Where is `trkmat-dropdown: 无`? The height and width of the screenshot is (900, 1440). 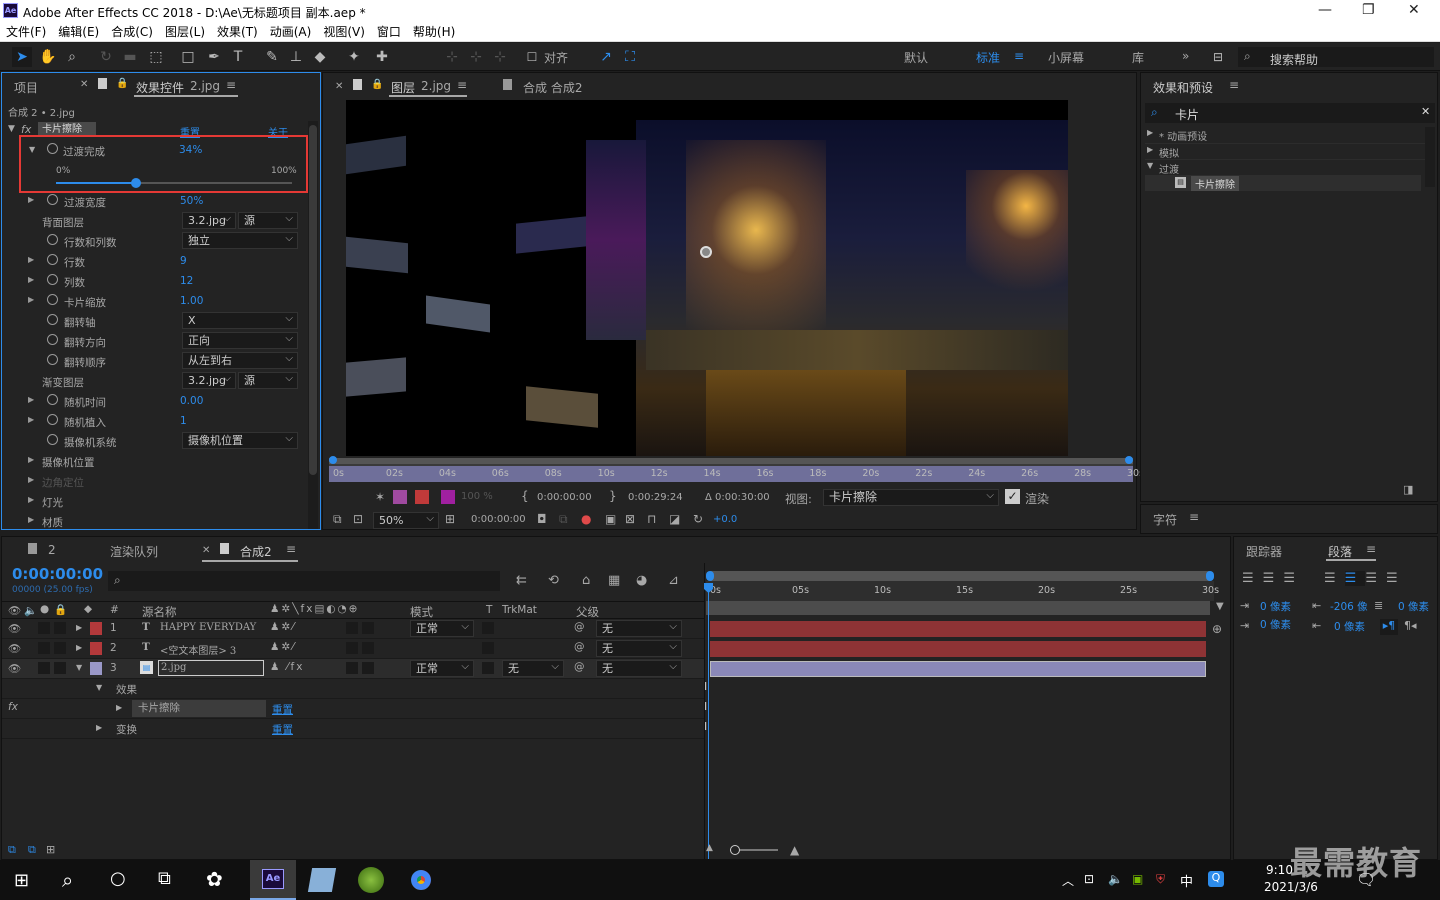
trkmat-dropdown: 无 is located at coordinates (533, 668).